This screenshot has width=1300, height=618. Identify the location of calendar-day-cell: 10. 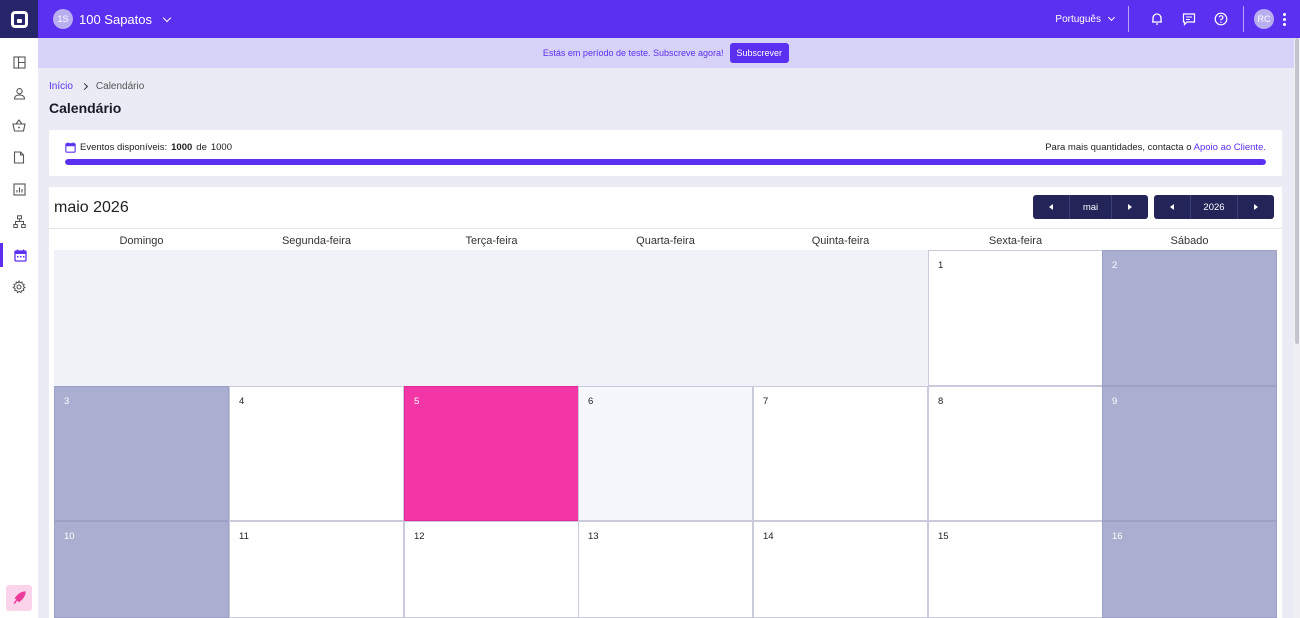
(141, 569).